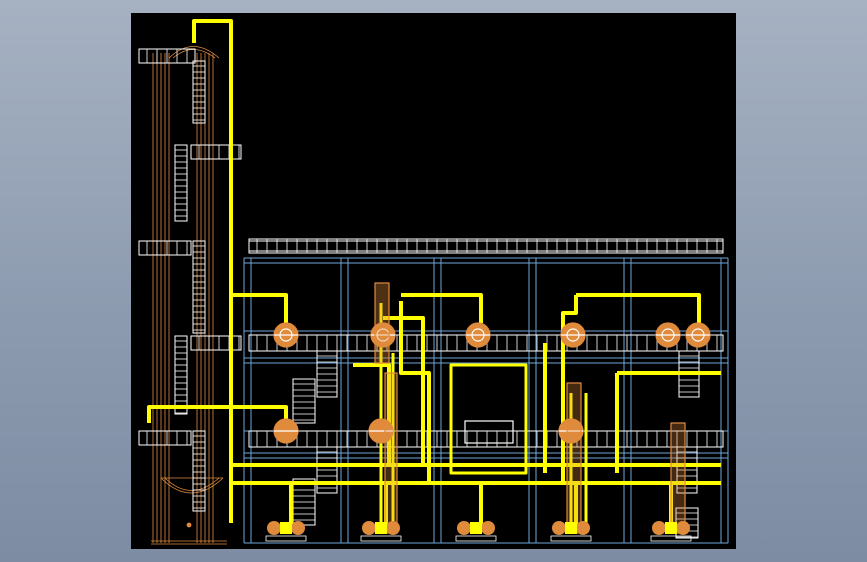 The image size is (867, 562). Describe the element at coordinates (478, 335) in the screenshot. I see `vessel-station-3-upper` at that location.